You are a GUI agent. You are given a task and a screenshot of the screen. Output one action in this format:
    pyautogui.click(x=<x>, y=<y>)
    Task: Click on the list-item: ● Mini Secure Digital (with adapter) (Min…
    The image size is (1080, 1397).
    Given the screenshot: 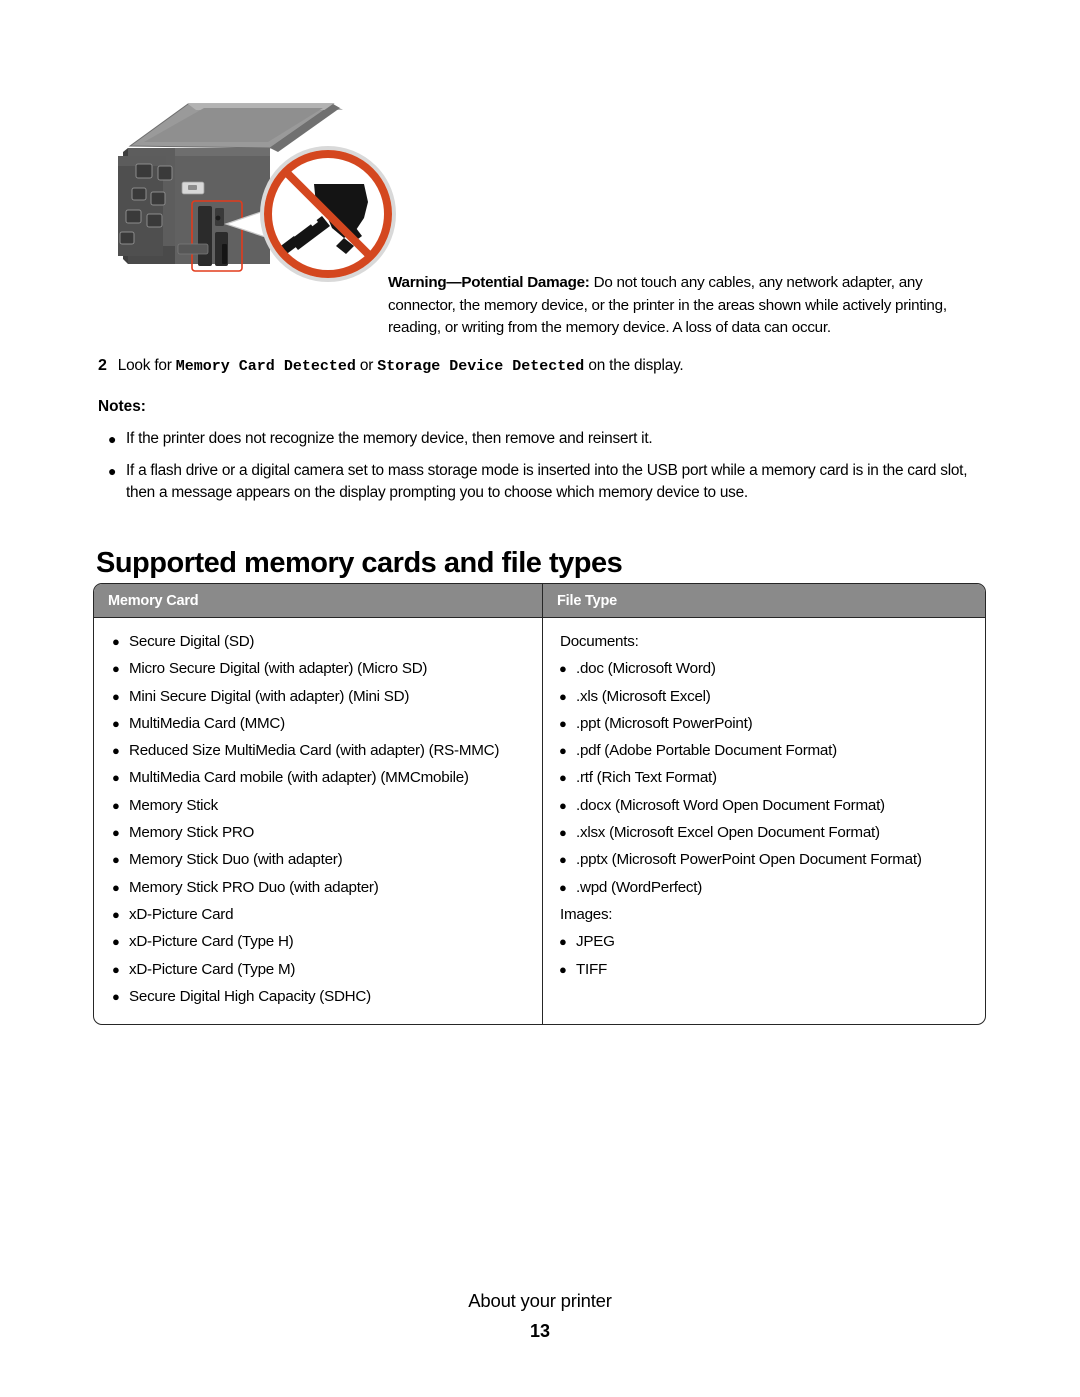 What is the action you would take?
    pyautogui.click(x=313, y=696)
    